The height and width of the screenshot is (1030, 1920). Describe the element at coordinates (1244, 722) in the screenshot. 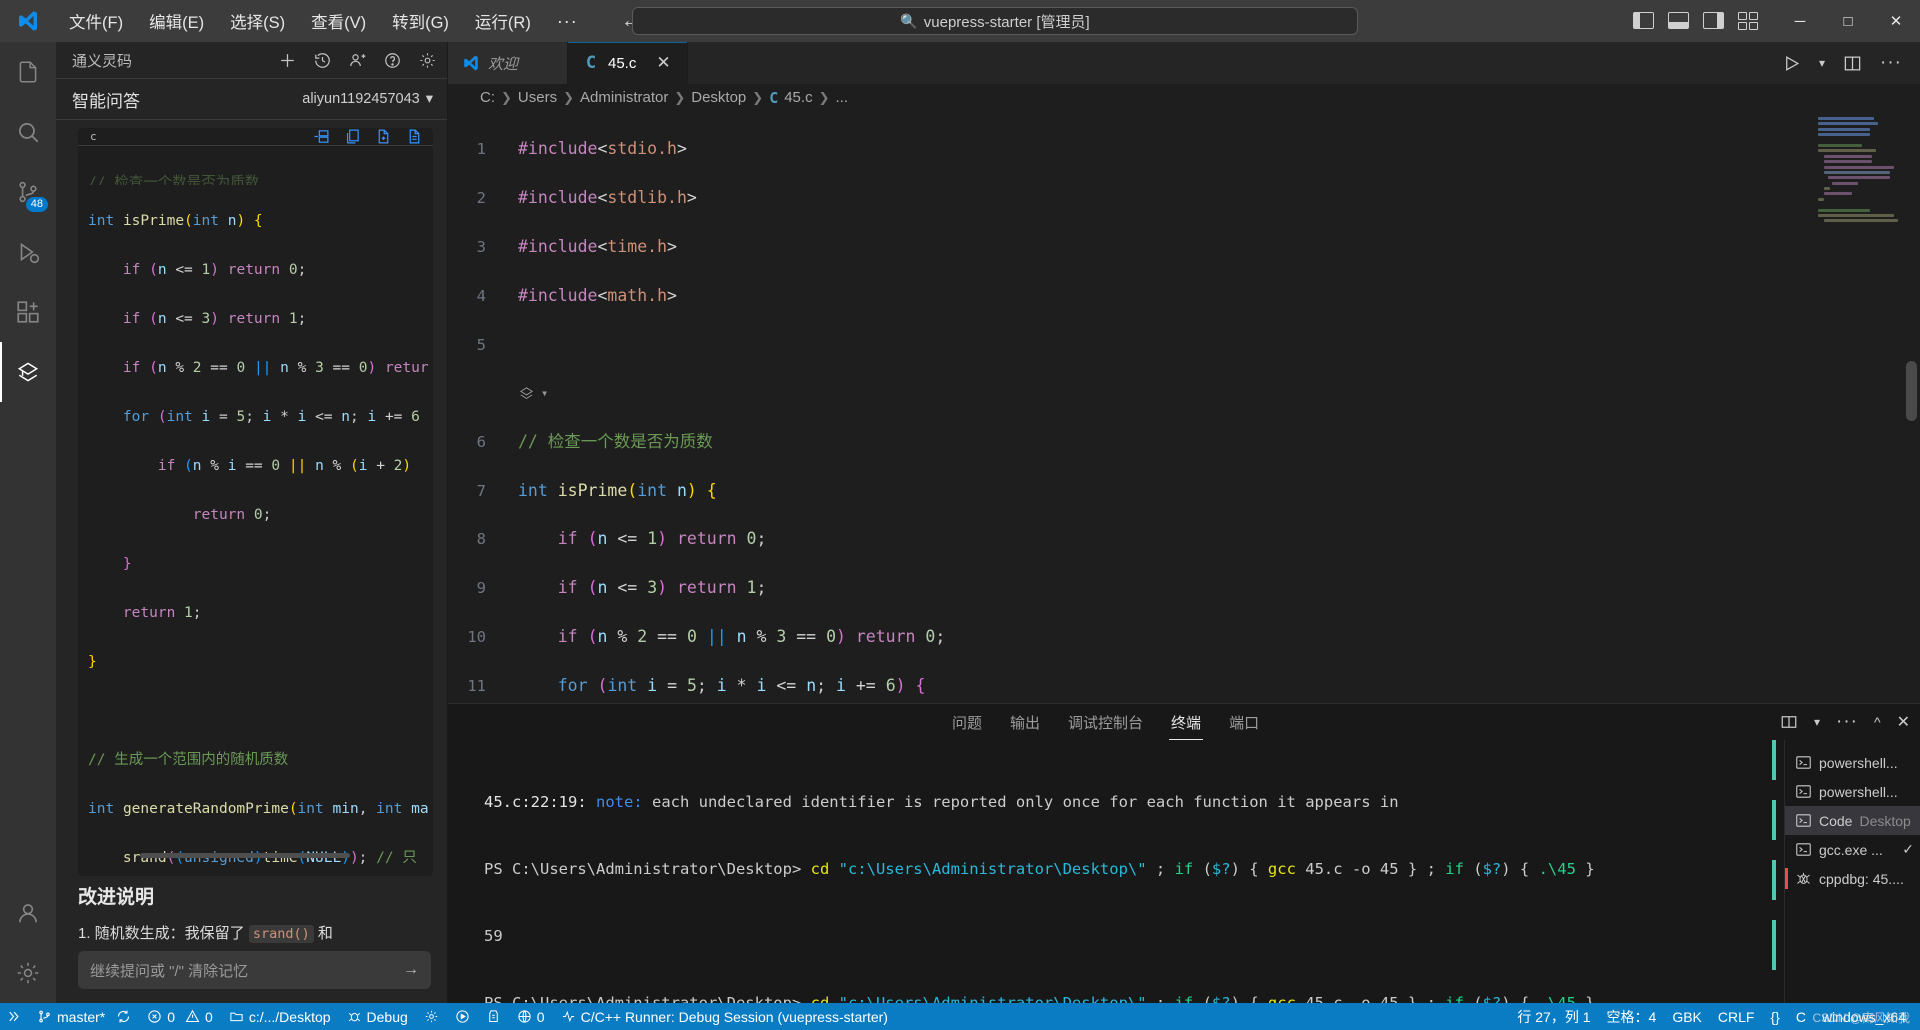

I see `tab-ports: 端口` at that location.